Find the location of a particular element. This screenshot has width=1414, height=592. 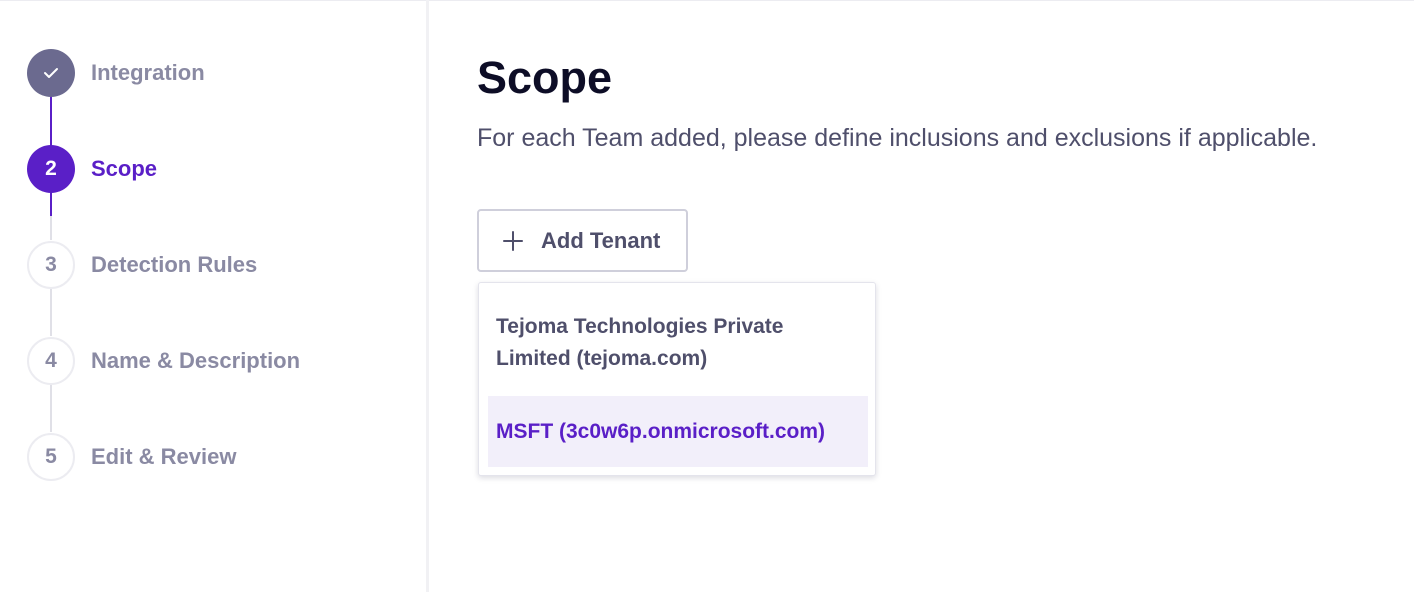

page-title: Scope is located at coordinates (545, 77).